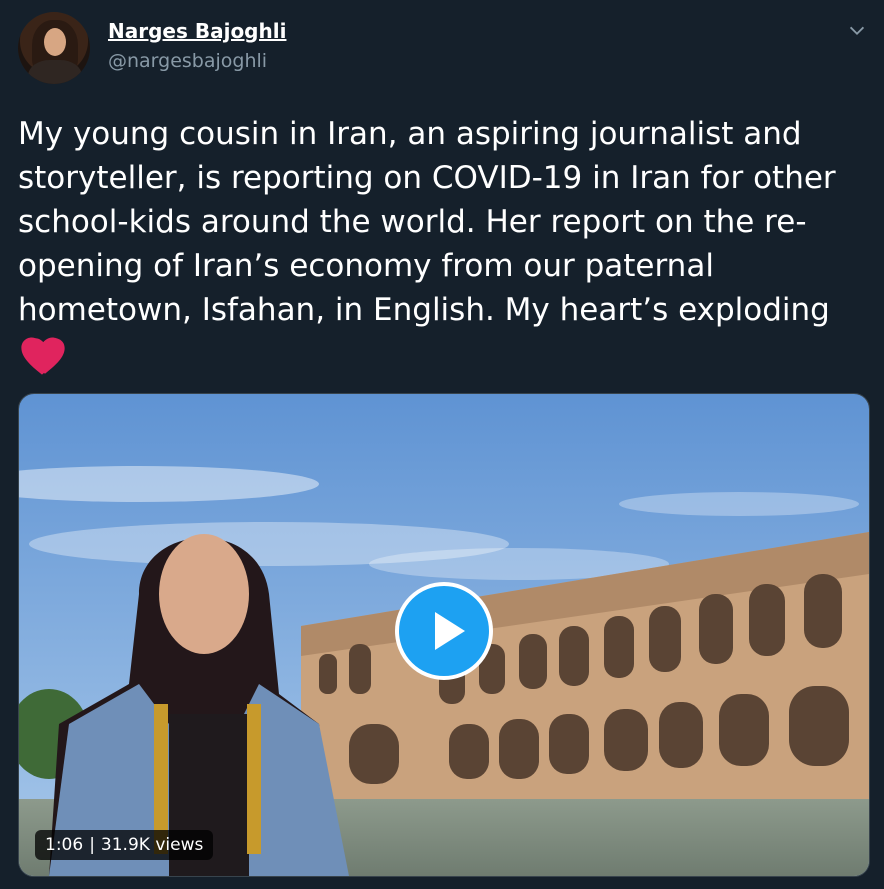 This screenshot has width=884, height=889. What do you see at coordinates (42, 356) in the screenshot?
I see `heart-icon` at bounding box center [42, 356].